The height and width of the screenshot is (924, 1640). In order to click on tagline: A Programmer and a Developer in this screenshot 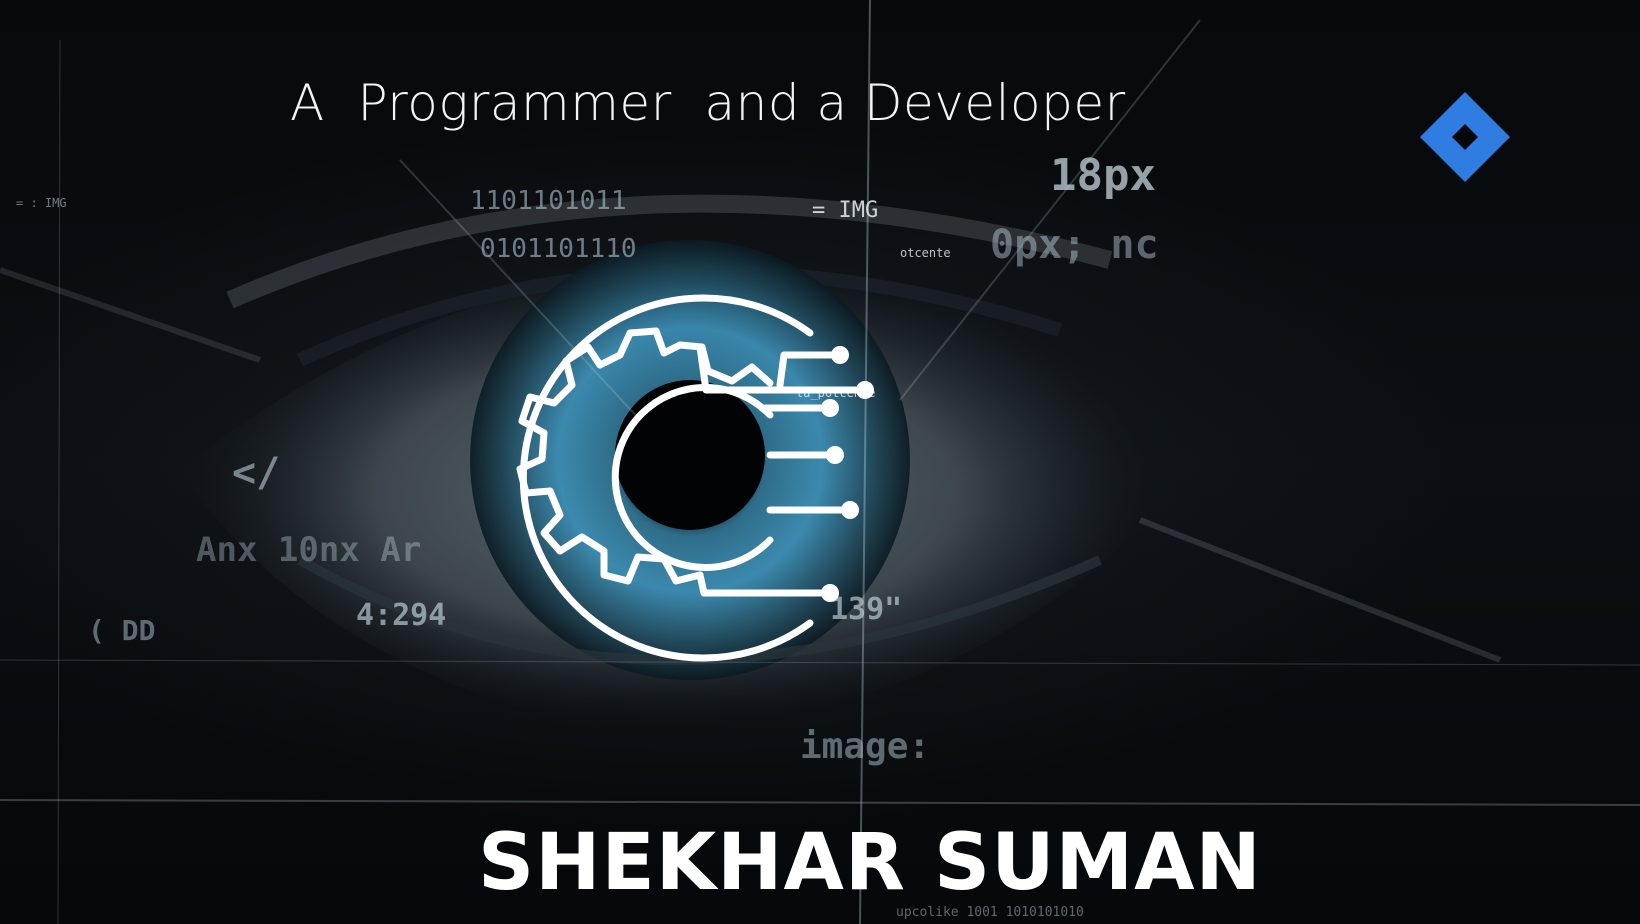, I will do `click(708, 103)`.